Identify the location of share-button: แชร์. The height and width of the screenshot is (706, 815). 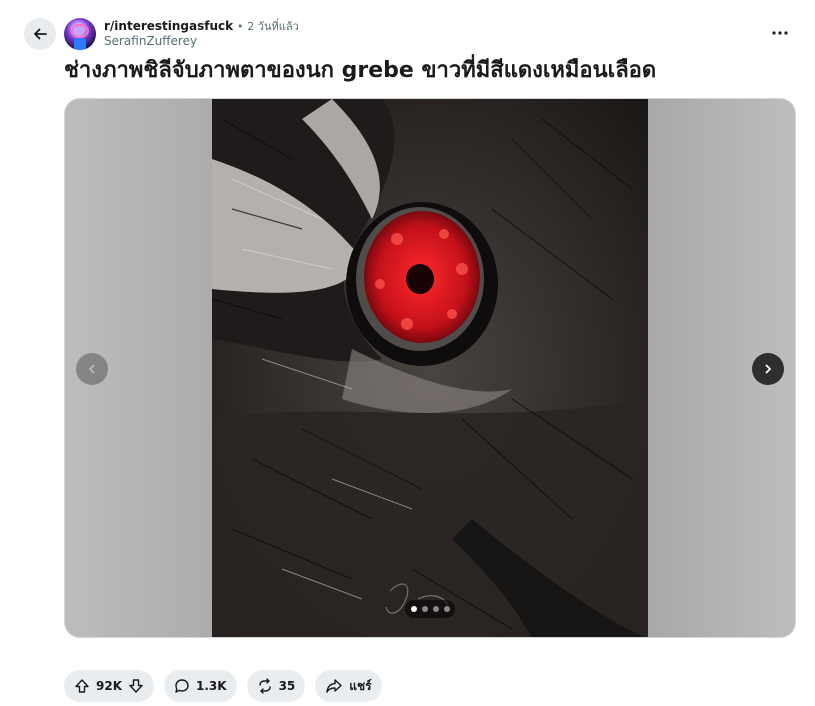
(348, 686).